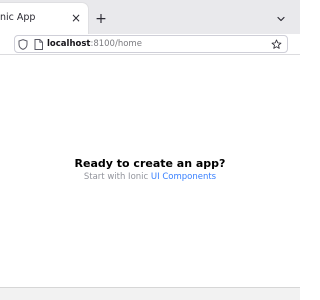 This screenshot has width=320, height=300. What do you see at coordinates (183, 177) in the screenshot?
I see `ui-components-link: UI Components` at bounding box center [183, 177].